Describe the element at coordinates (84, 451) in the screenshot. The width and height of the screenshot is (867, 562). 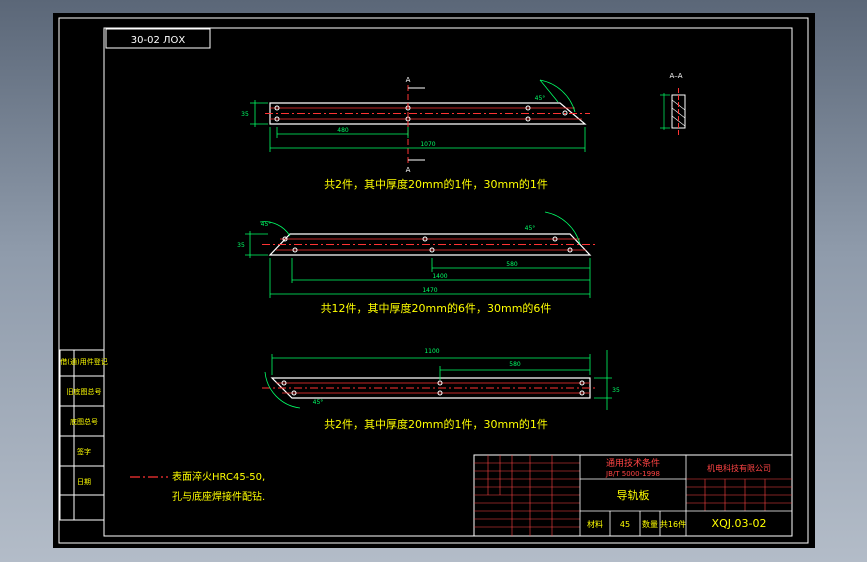
I see `strip-label-4: 签字` at that location.